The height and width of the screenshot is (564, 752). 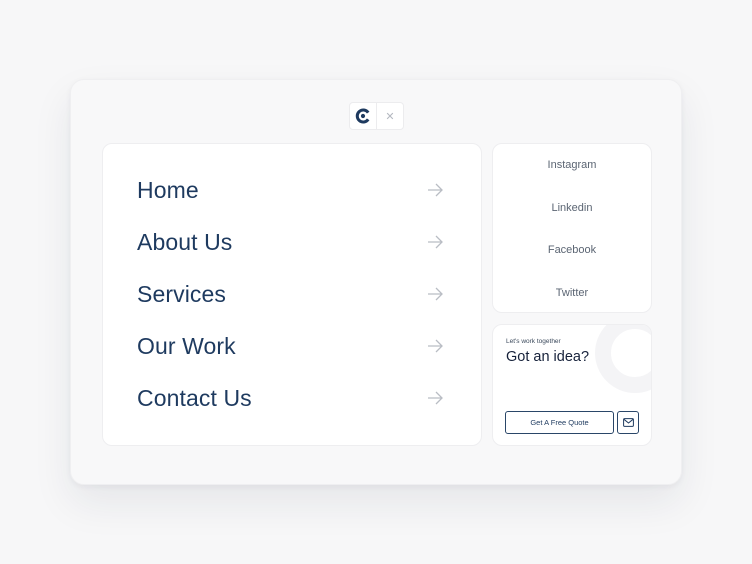 I want to click on cta-eyebrow: Let's work together, so click(x=533, y=341).